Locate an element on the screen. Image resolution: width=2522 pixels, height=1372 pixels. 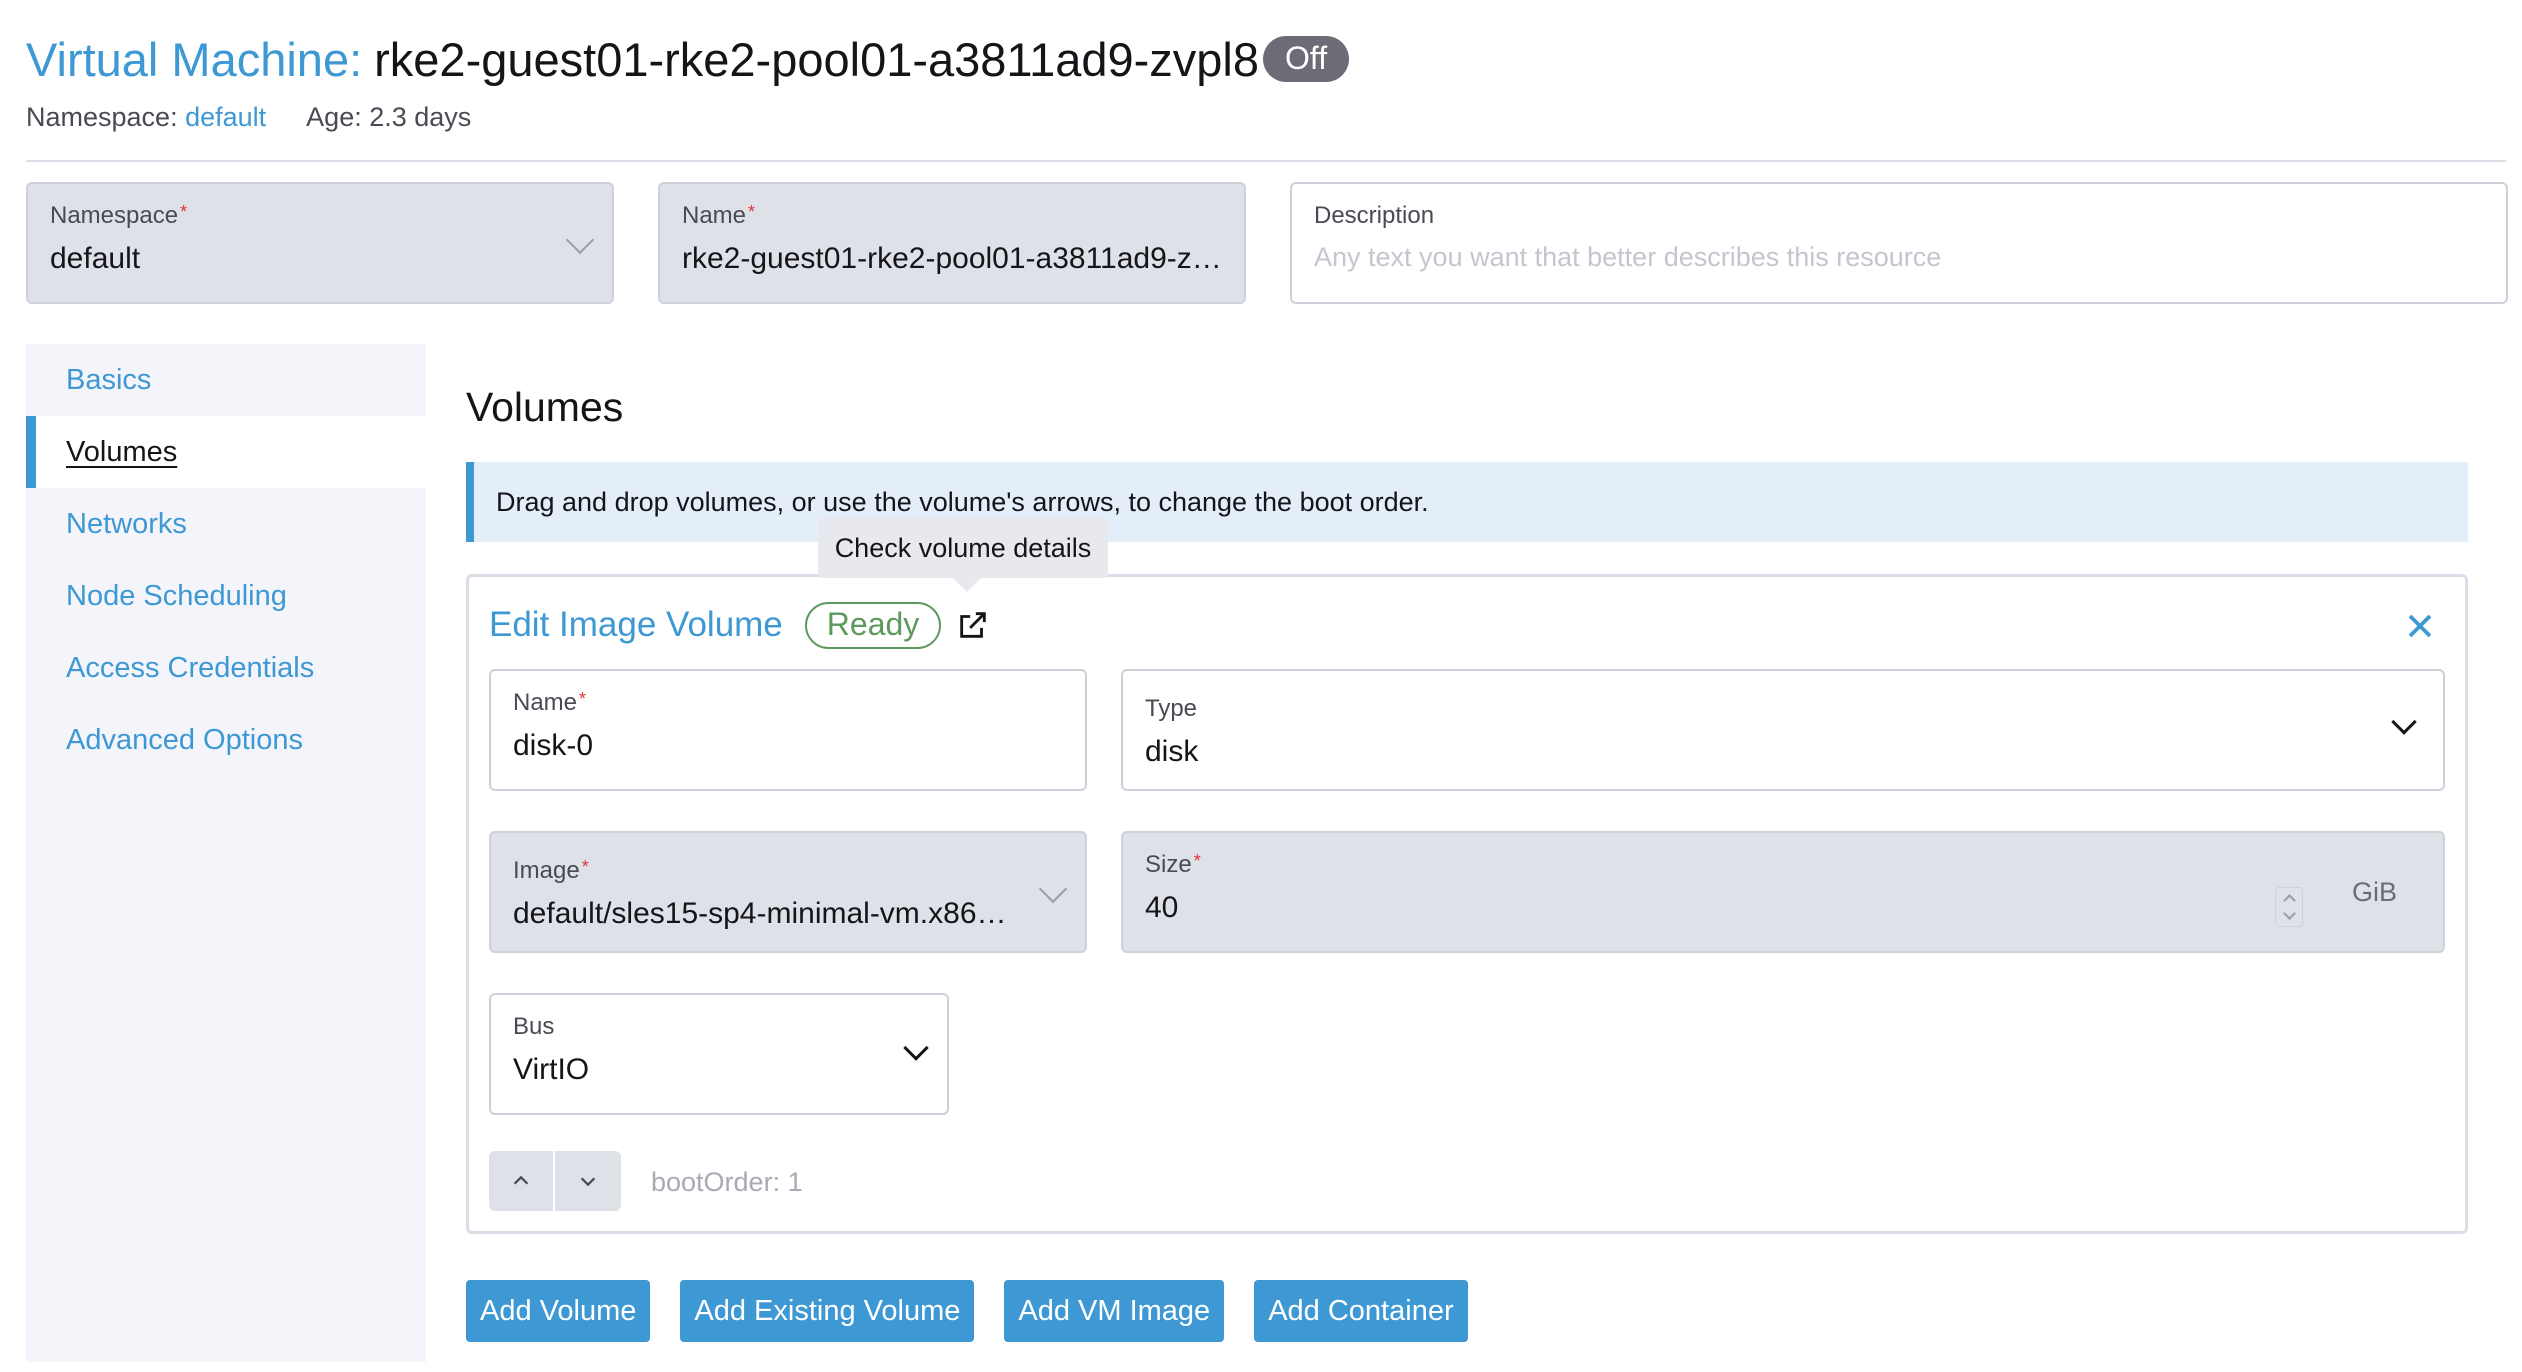
size-unit: GiB is located at coordinates (2374, 892).